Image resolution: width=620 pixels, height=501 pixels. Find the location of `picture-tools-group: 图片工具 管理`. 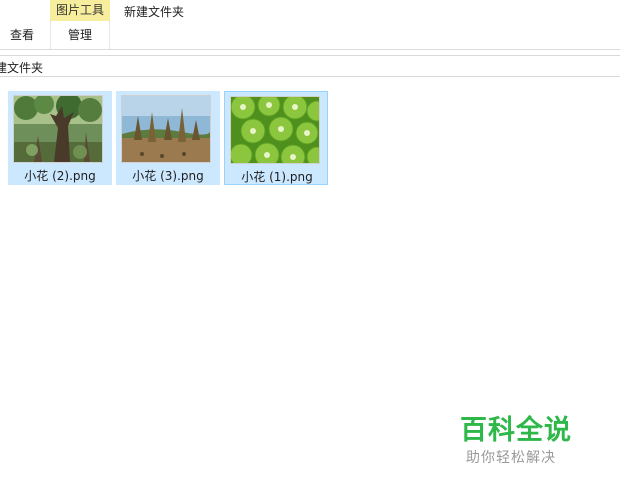

picture-tools-group: 图片工具 管理 is located at coordinates (80, 25).